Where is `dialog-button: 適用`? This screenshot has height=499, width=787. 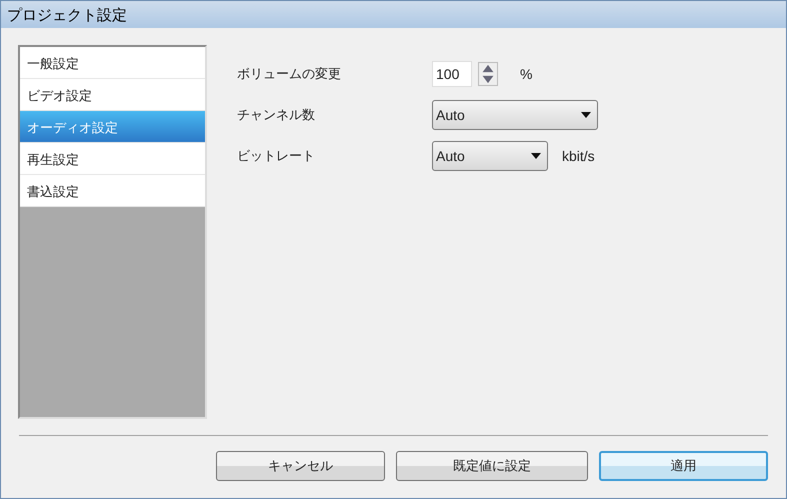 dialog-button: 適用 is located at coordinates (683, 466).